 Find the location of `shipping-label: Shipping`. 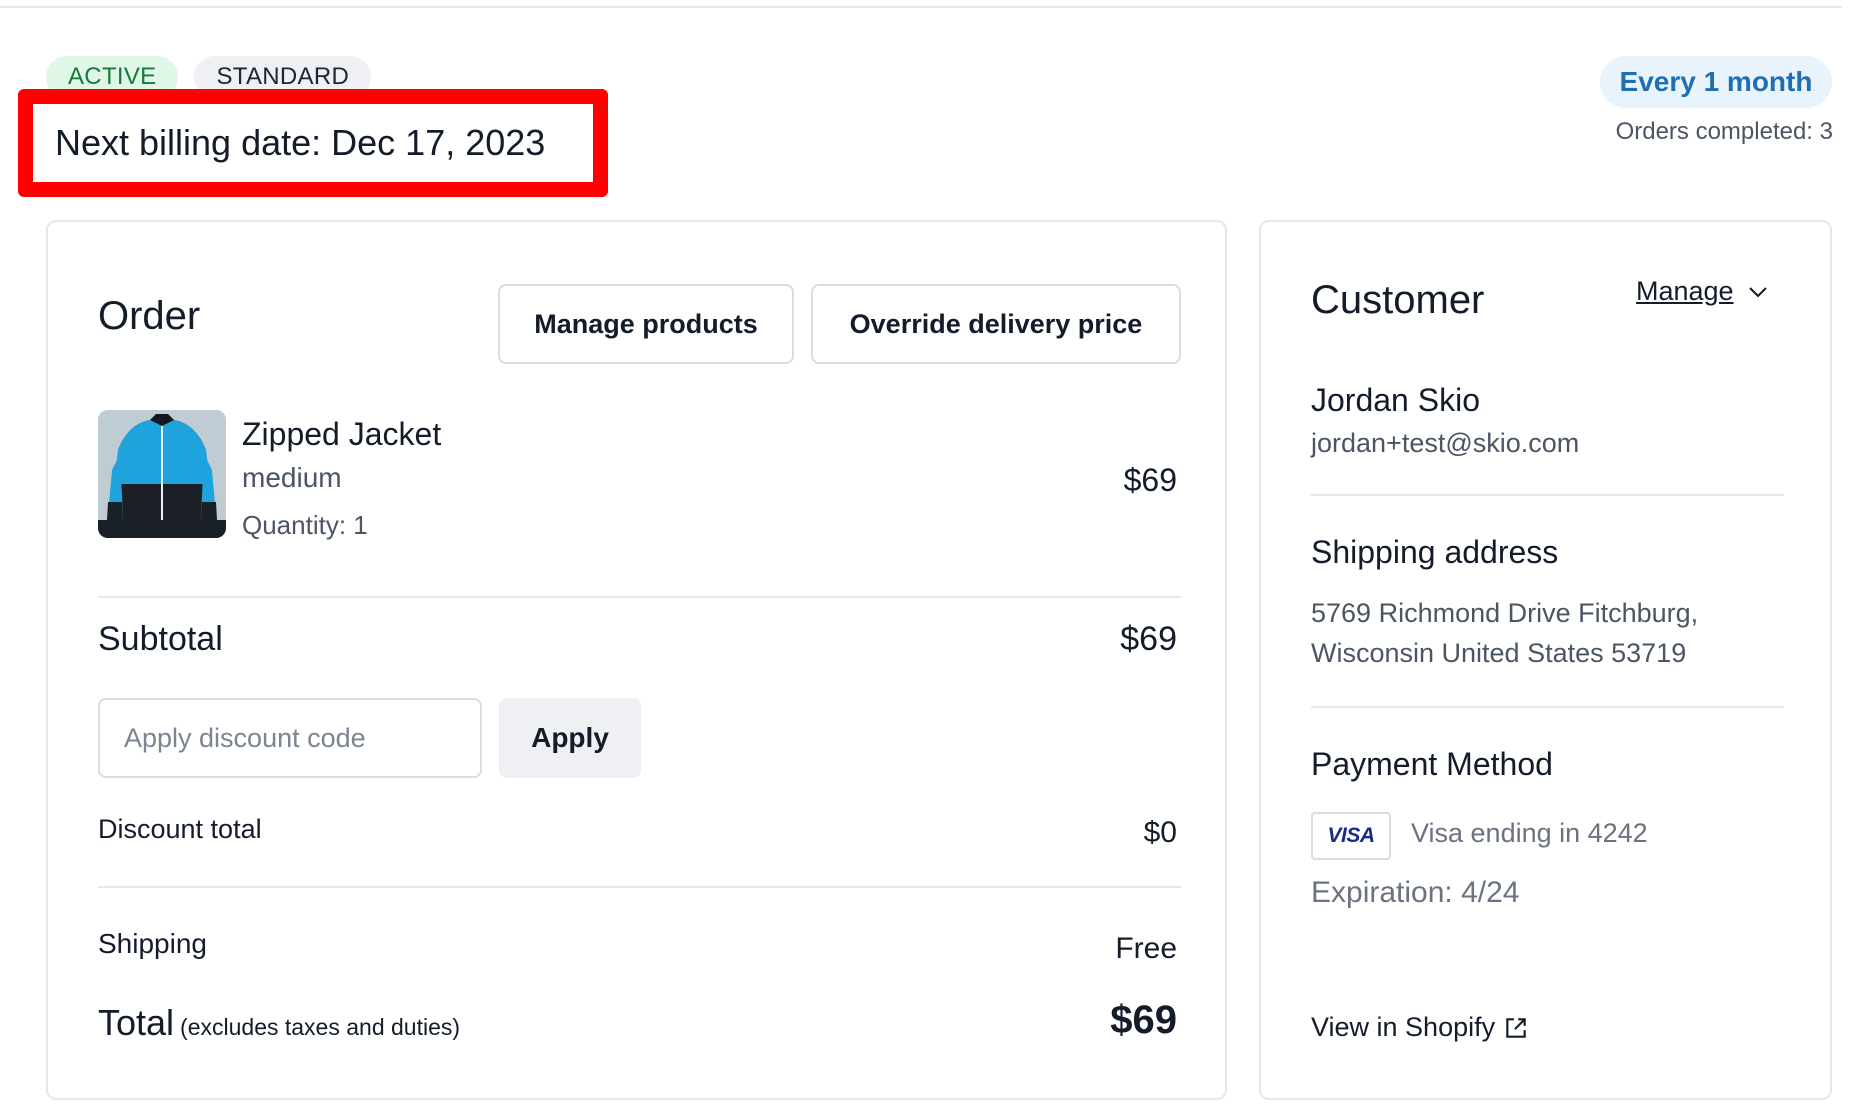

shipping-label: Shipping is located at coordinates (152, 943).